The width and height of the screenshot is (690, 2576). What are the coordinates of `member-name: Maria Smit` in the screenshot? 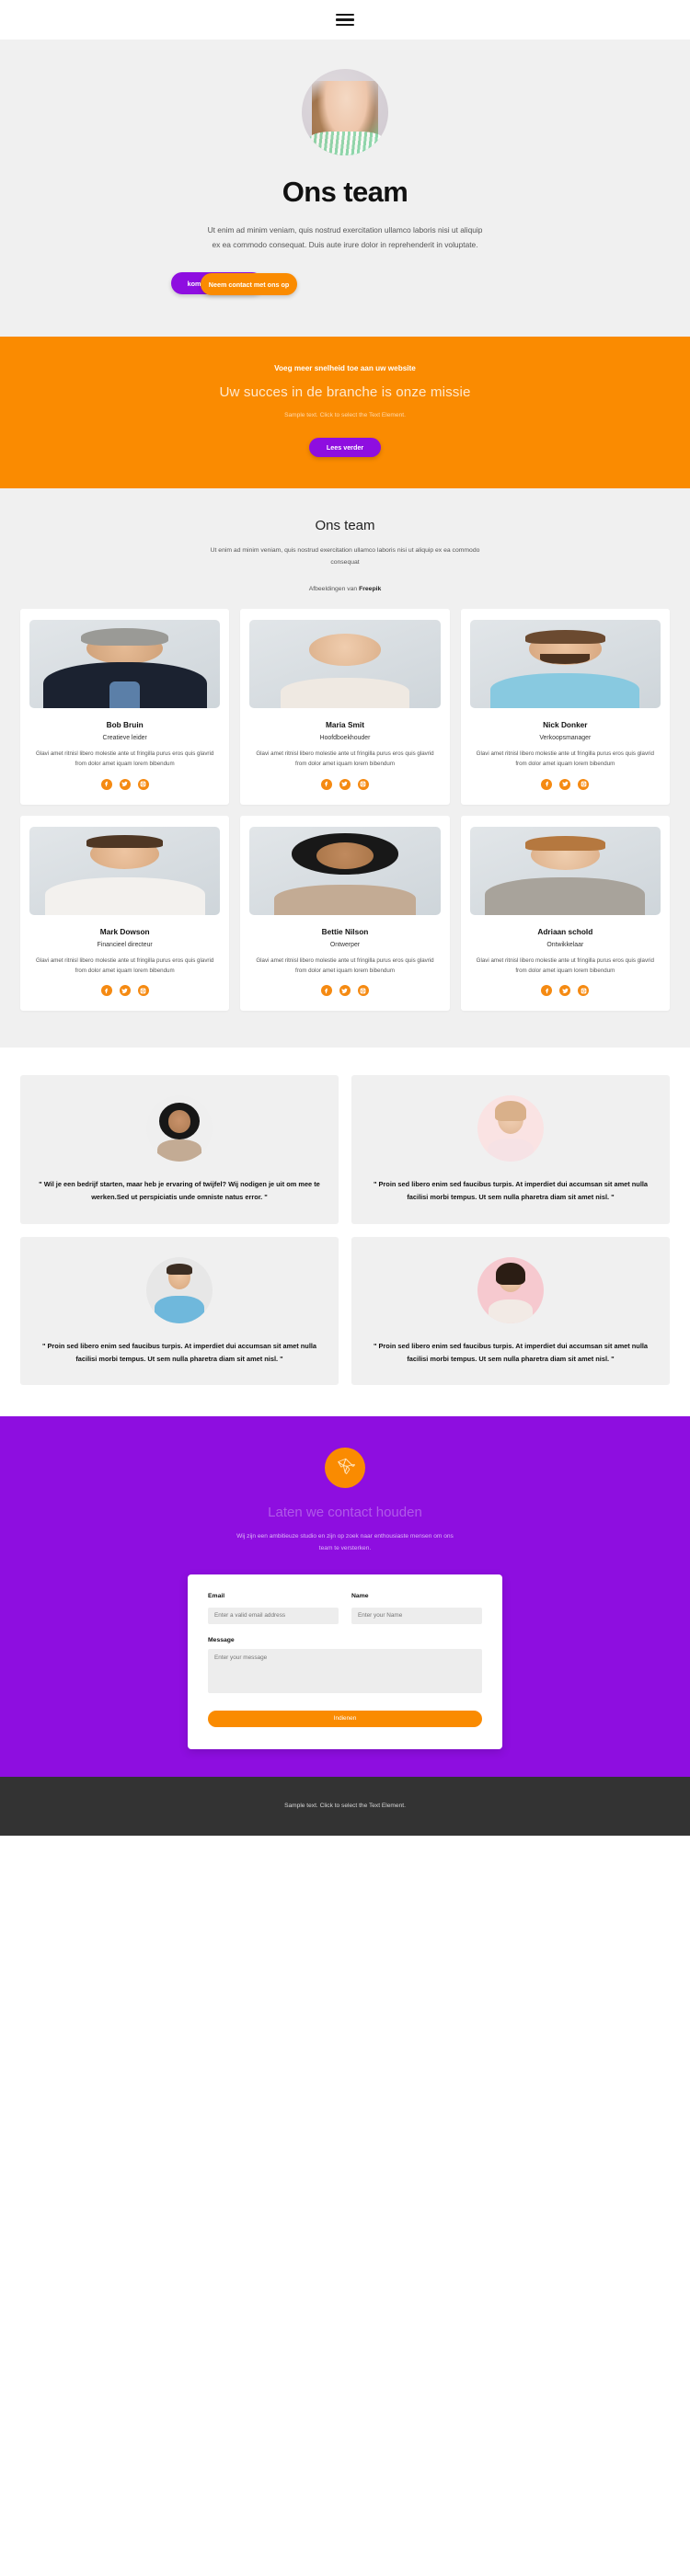 It's located at (345, 725).